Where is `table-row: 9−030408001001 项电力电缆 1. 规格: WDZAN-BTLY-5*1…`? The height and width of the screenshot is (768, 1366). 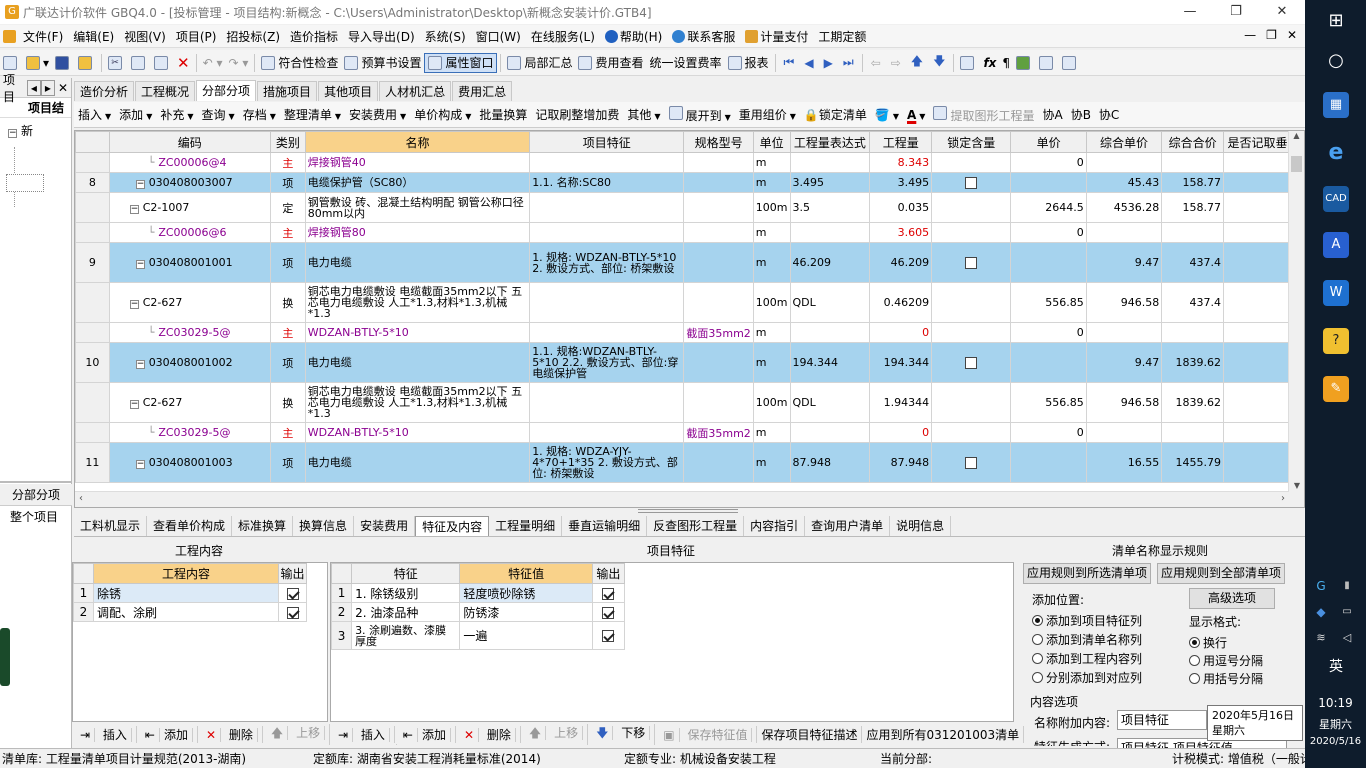
table-row: 9−030408001001 项电力电缆 1. 规格: WDZAN-BTLY-5*1… is located at coordinates (689, 262).